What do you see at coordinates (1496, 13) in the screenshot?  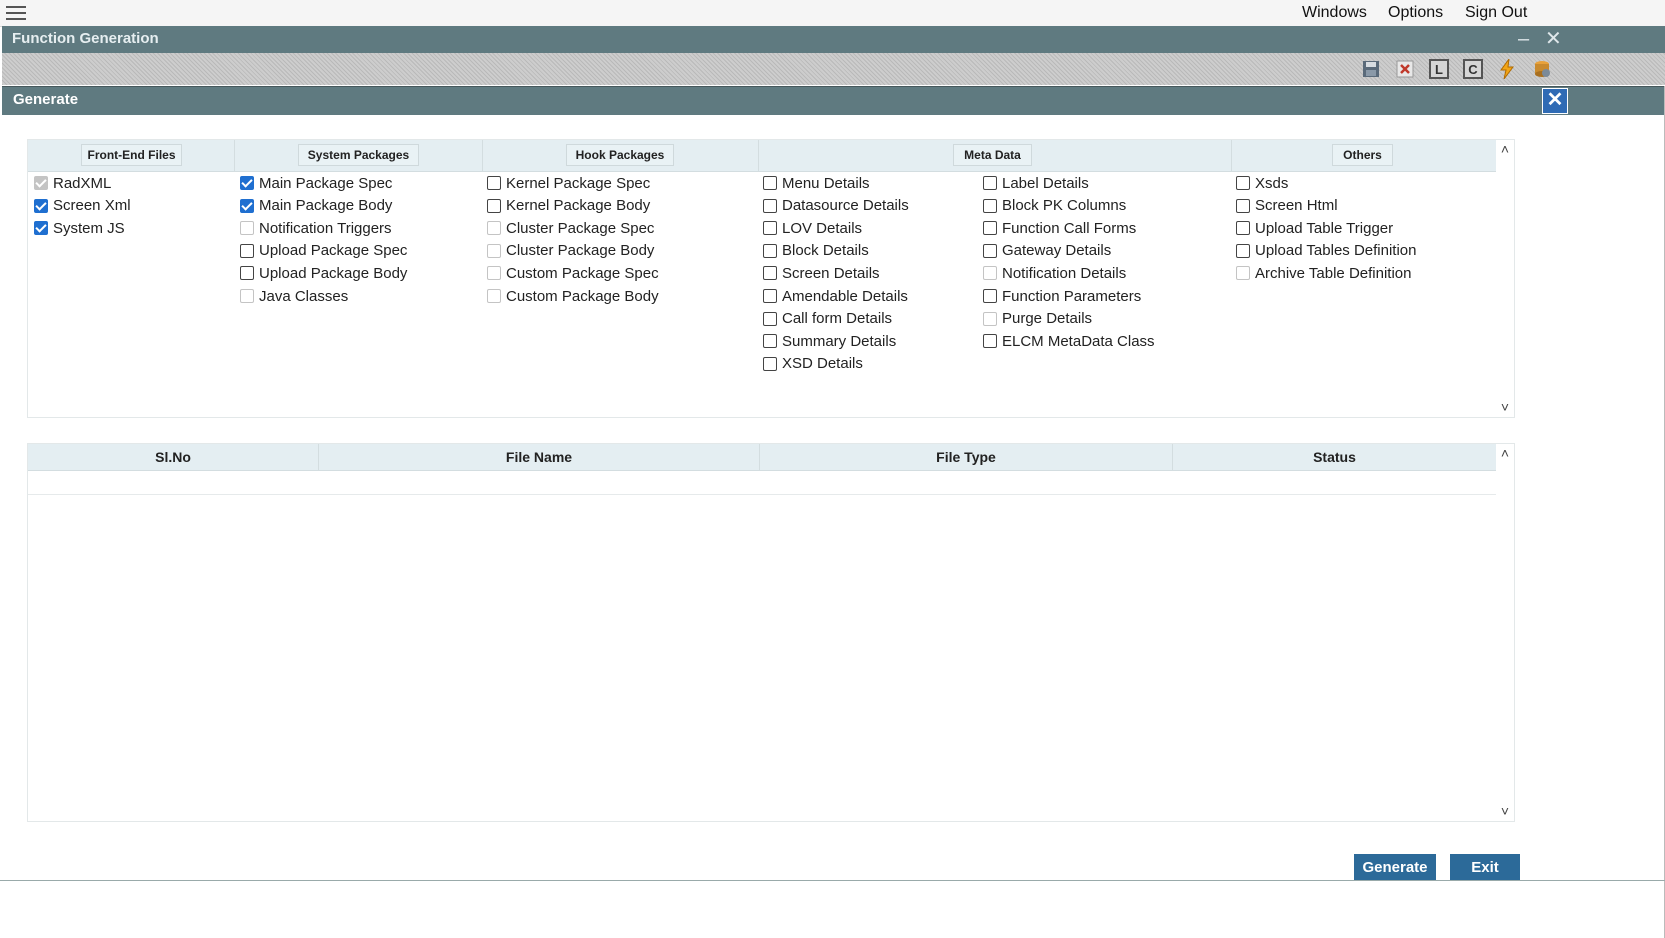 I see `menu-sign-out: Sign Out` at bounding box center [1496, 13].